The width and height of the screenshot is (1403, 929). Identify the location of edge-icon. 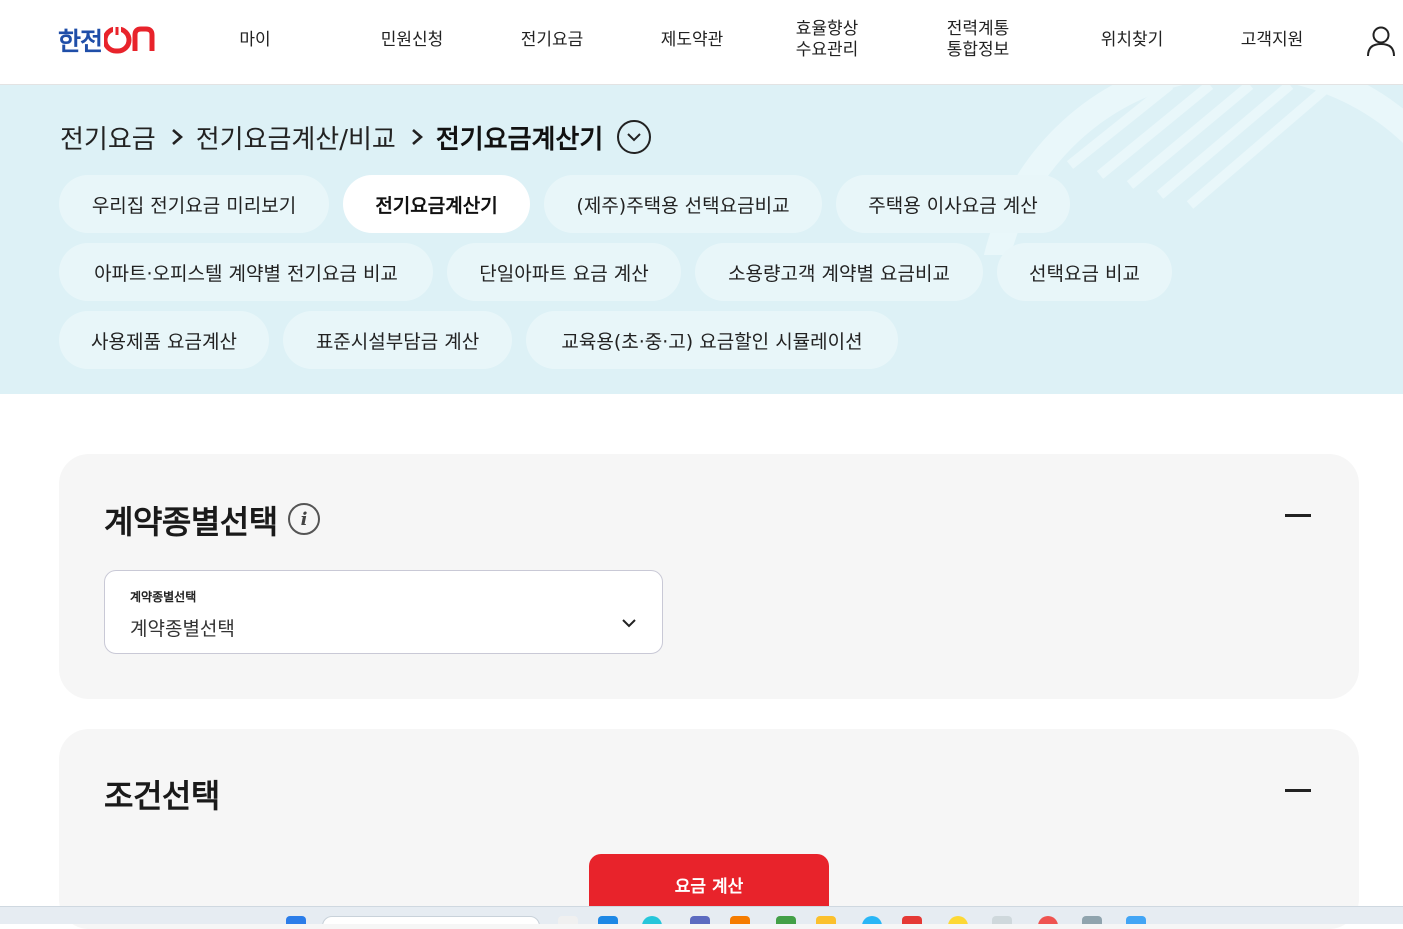
(608, 920).